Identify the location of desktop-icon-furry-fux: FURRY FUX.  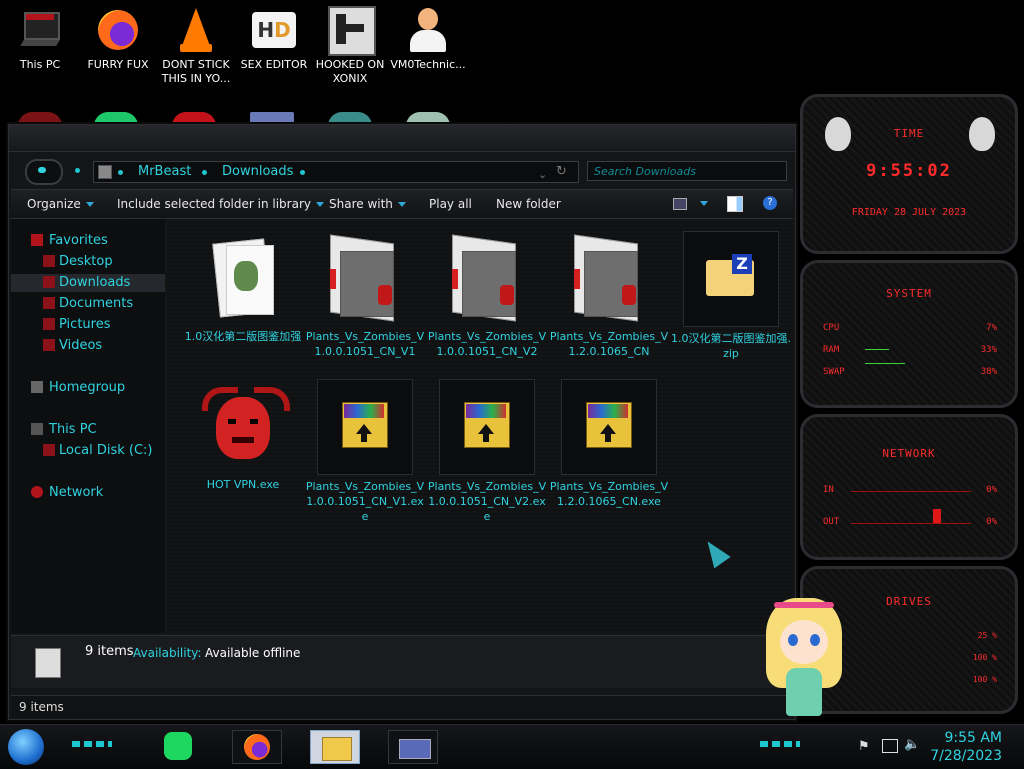
(118, 39).